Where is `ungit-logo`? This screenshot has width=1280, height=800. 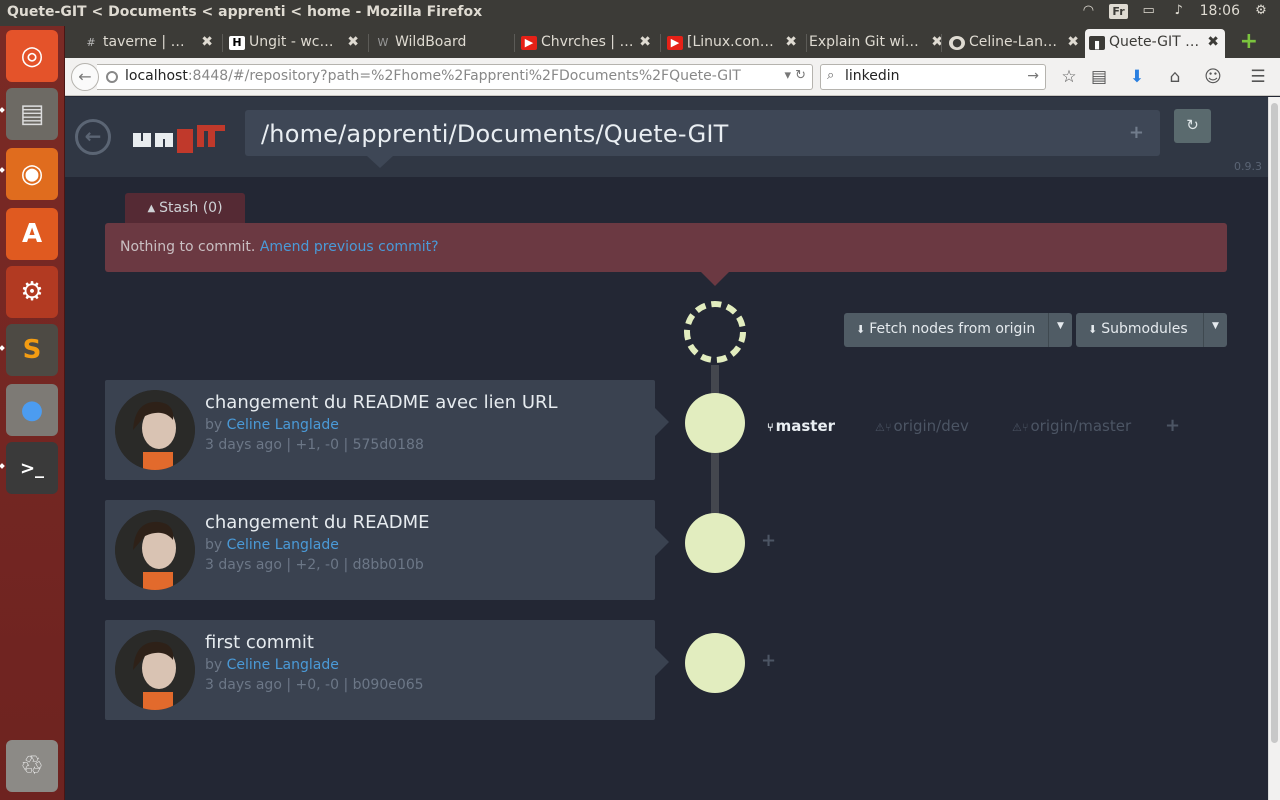 ungit-logo is located at coordinates (179, 138).